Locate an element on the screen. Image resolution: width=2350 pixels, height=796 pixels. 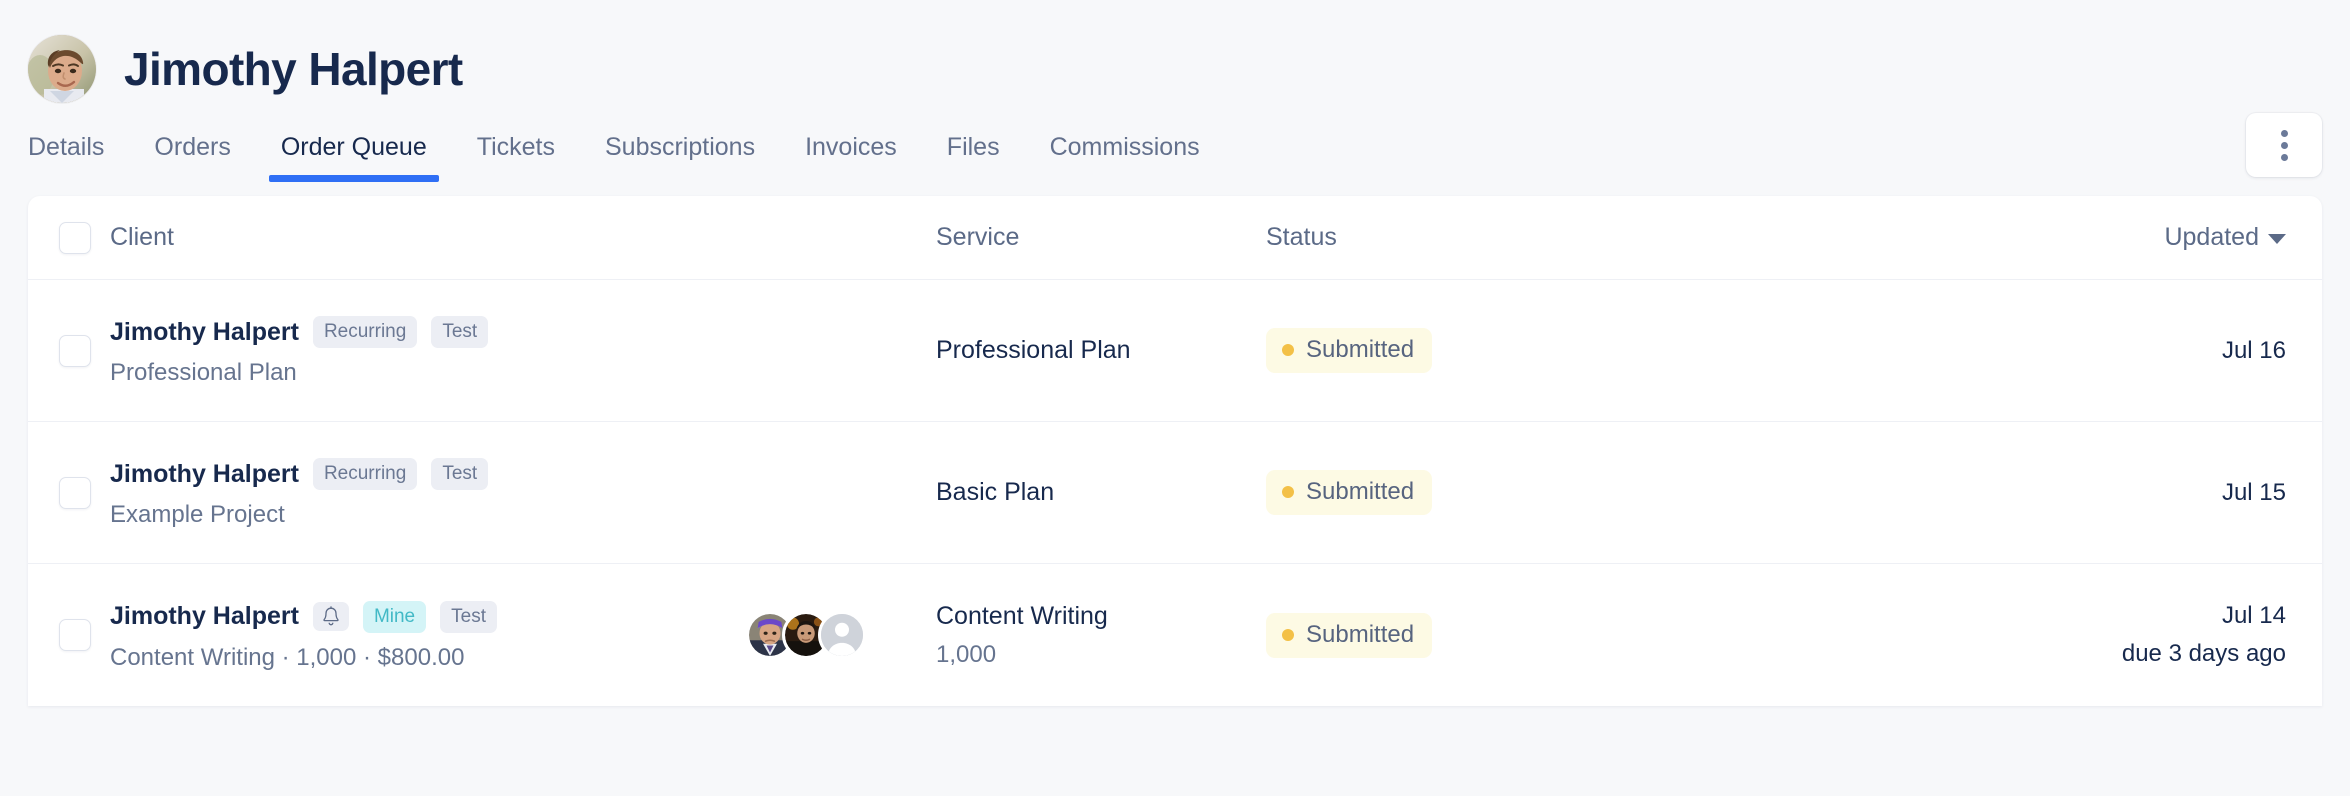
tab-orders: Orders is located at coordinates (192, 158).